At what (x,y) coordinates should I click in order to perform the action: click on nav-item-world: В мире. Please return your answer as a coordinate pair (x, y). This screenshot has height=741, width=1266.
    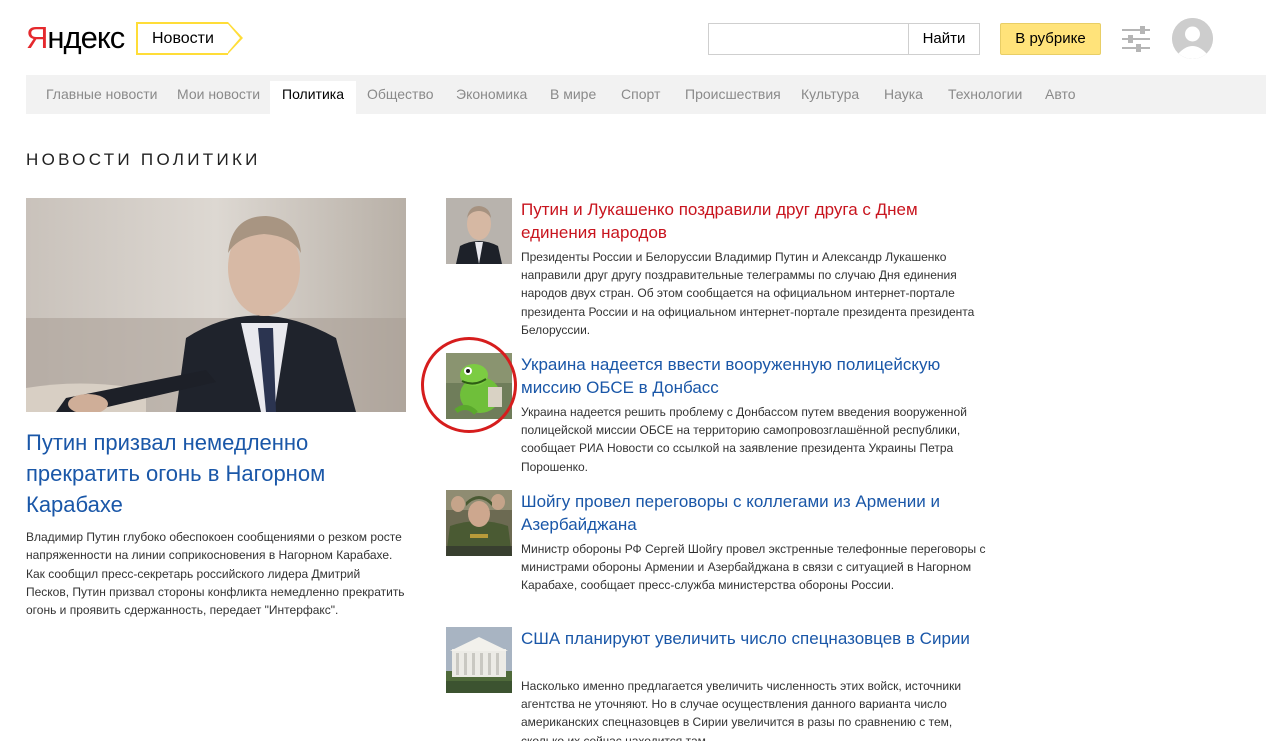
    Looking at the image, I should click on (573, 97).